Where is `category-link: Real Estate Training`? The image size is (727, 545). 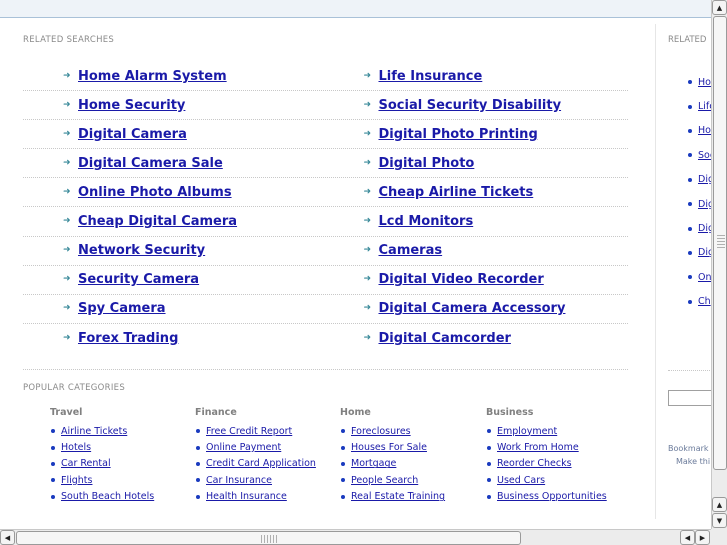
category-link: Real Estate Training is located at coordinates (398, 496).